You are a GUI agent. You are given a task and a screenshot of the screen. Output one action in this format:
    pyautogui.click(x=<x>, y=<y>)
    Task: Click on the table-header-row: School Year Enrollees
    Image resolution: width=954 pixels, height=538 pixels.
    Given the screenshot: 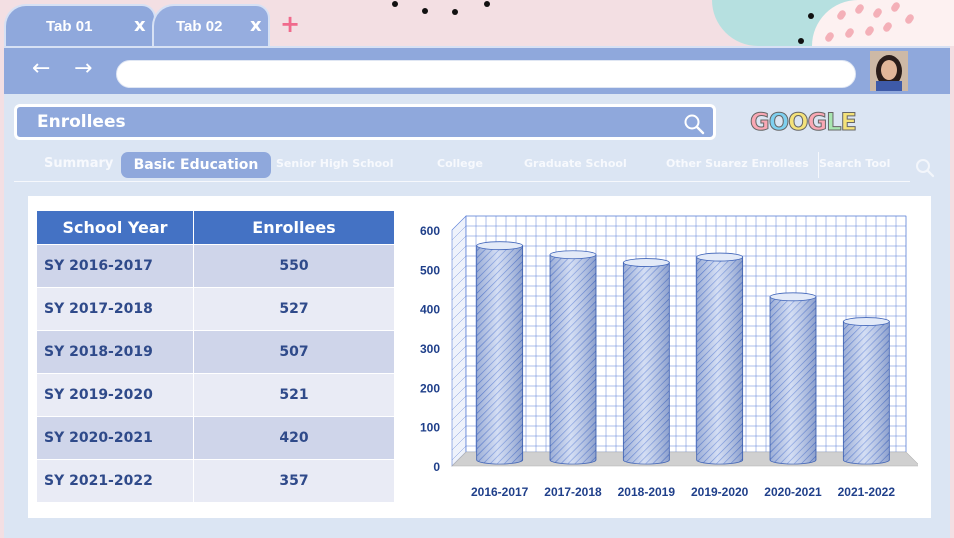 What is the action you would take?
    pyautogui.click(x=215, y=227)
    